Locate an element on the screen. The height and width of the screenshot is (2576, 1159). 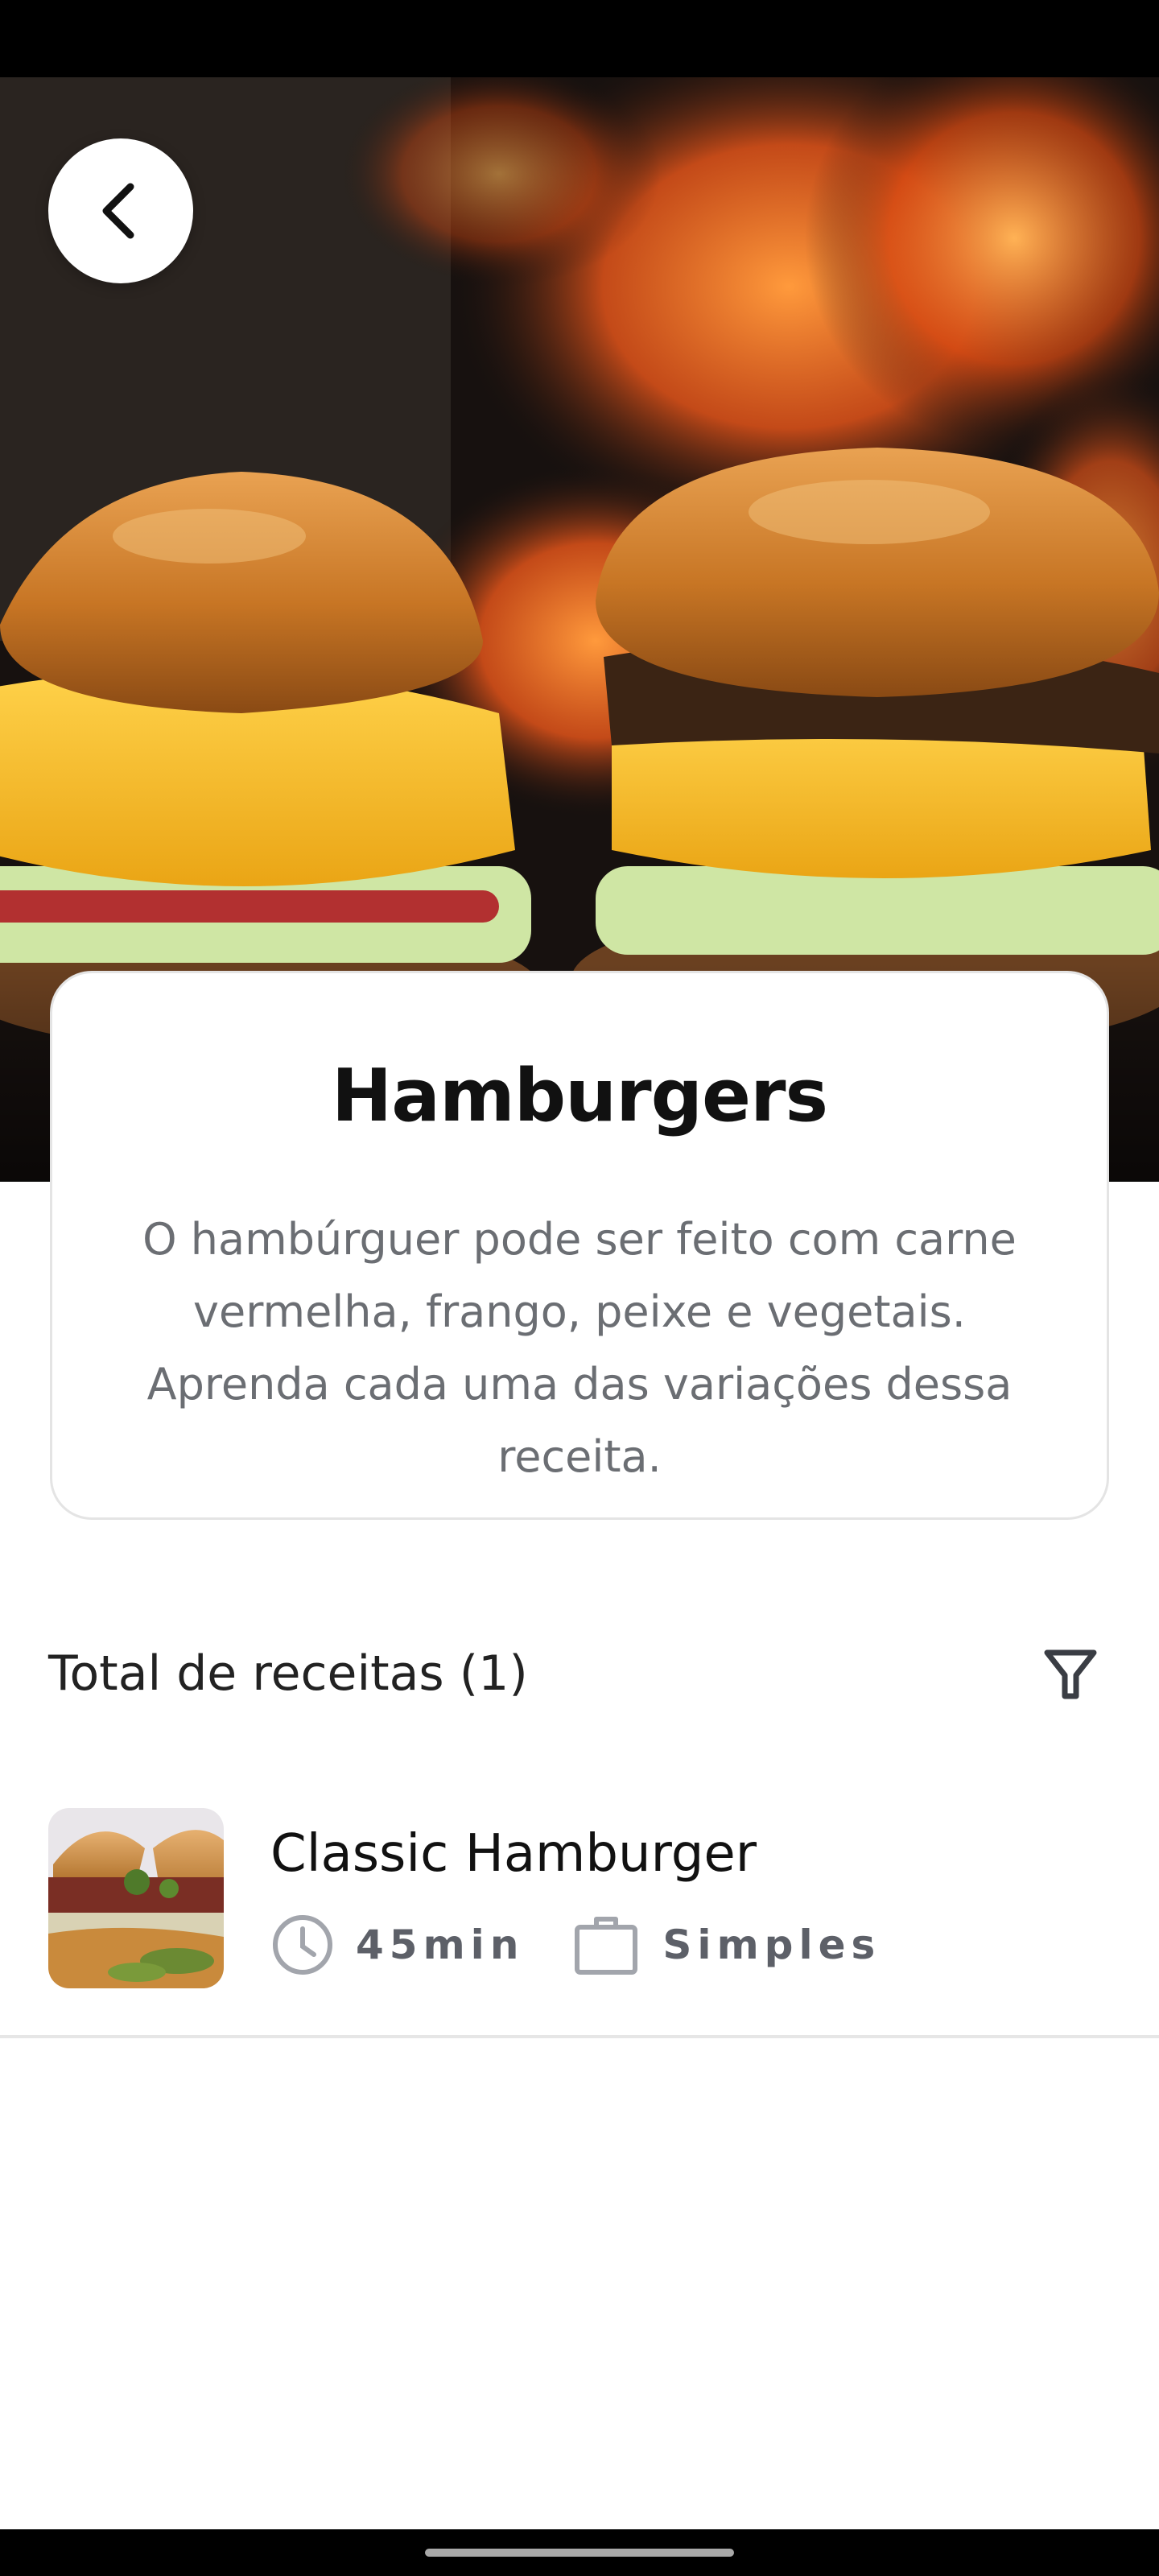
list-divider is located at coordinates (579, 2036).